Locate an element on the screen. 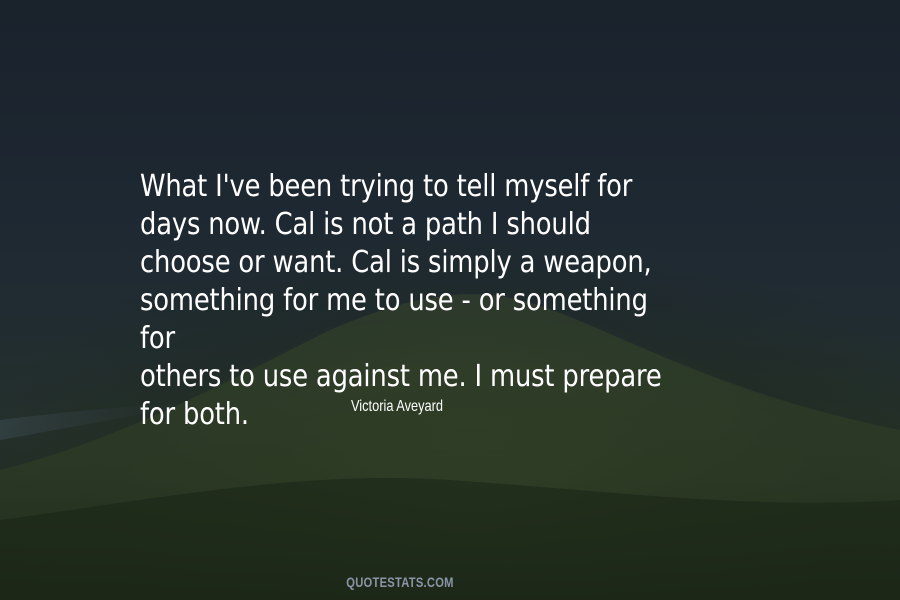  quote-author: Victoria Aveyard is located at coordinates (397, 406).